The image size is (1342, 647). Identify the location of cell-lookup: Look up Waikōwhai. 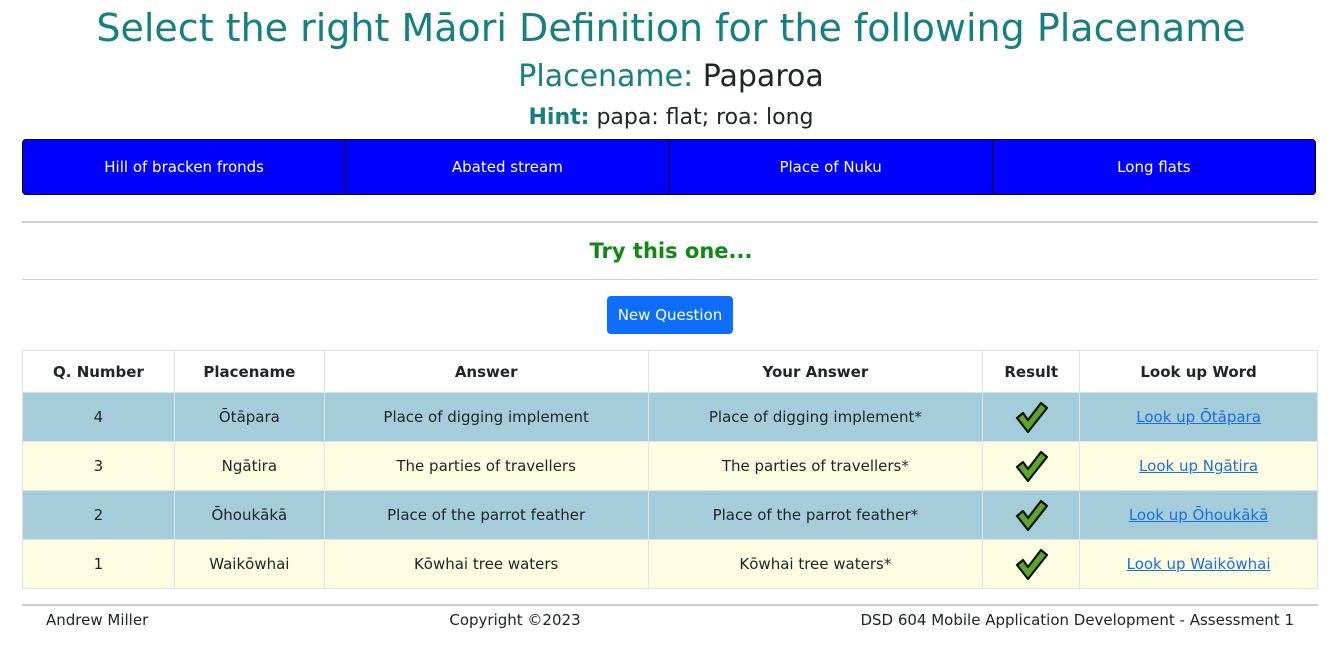
(1198, 564).